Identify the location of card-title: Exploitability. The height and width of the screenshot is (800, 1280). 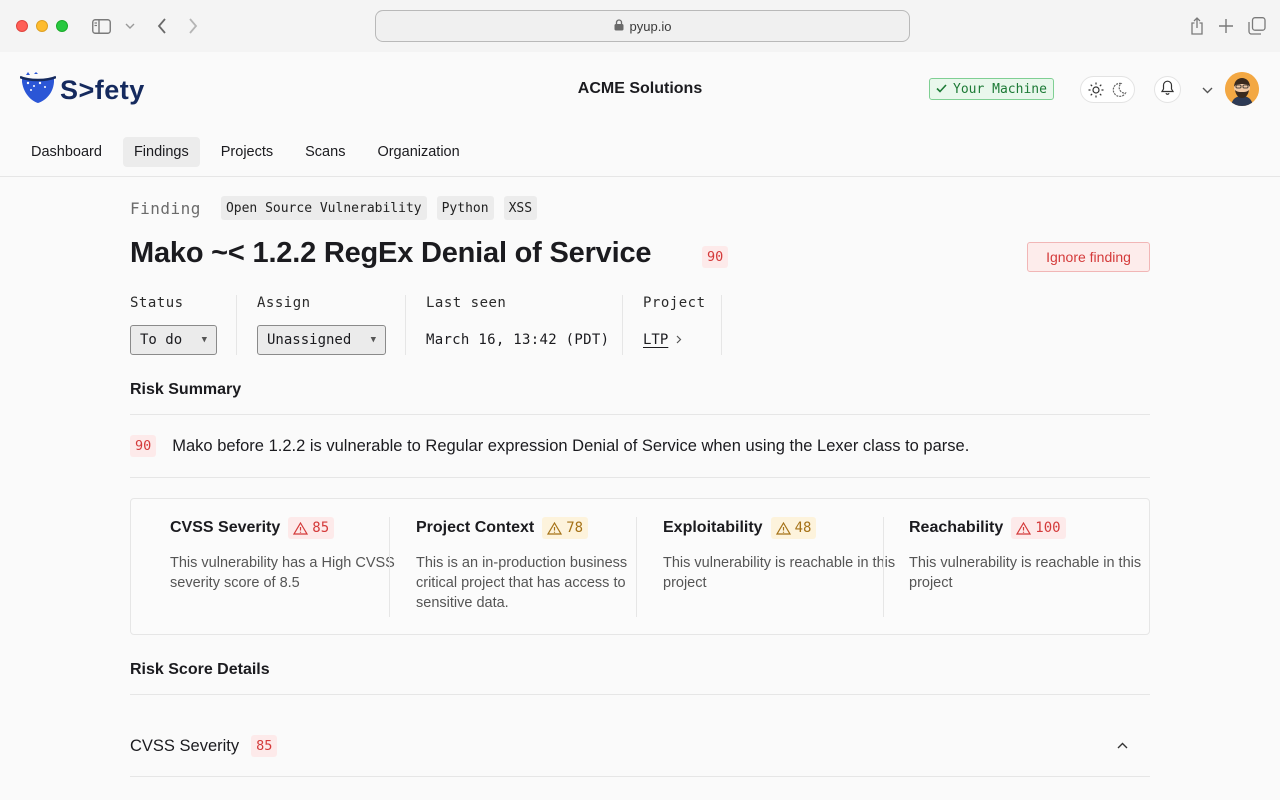
(713, 527).